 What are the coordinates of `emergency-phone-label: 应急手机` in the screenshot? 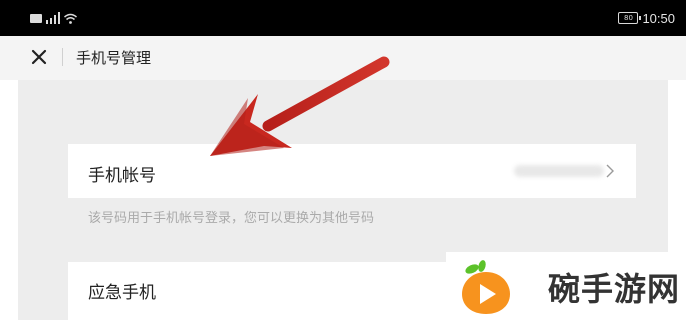 It's located at (122, 293).